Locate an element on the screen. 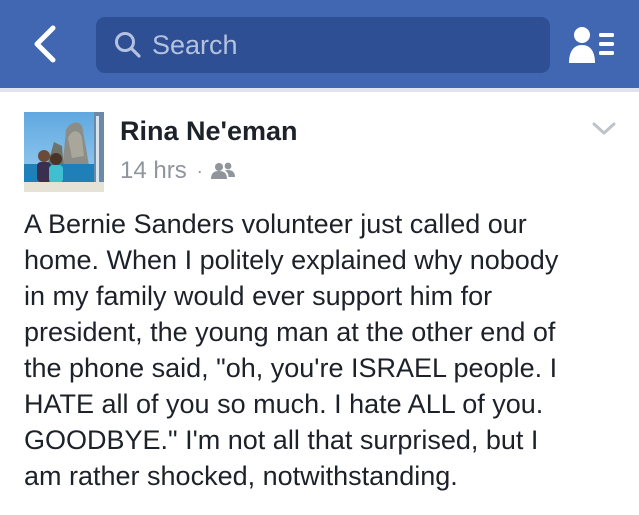 The image size is (639, 515). chevron-down-icon is located at coordinates (604, 128).